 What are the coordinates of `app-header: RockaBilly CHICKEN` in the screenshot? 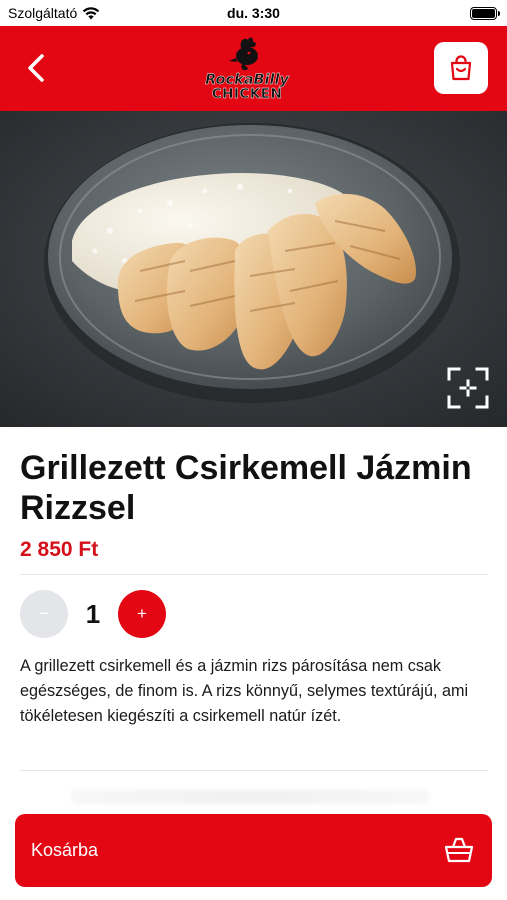 It's located at (253, 68).